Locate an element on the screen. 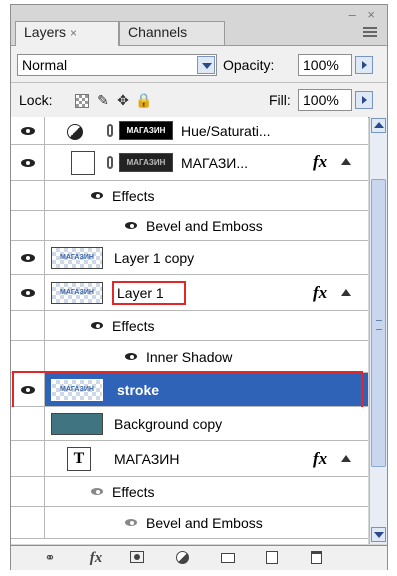 This screenshot has height=576, width=397. tab-layers: Layers × is located at coordinates (67, 33).